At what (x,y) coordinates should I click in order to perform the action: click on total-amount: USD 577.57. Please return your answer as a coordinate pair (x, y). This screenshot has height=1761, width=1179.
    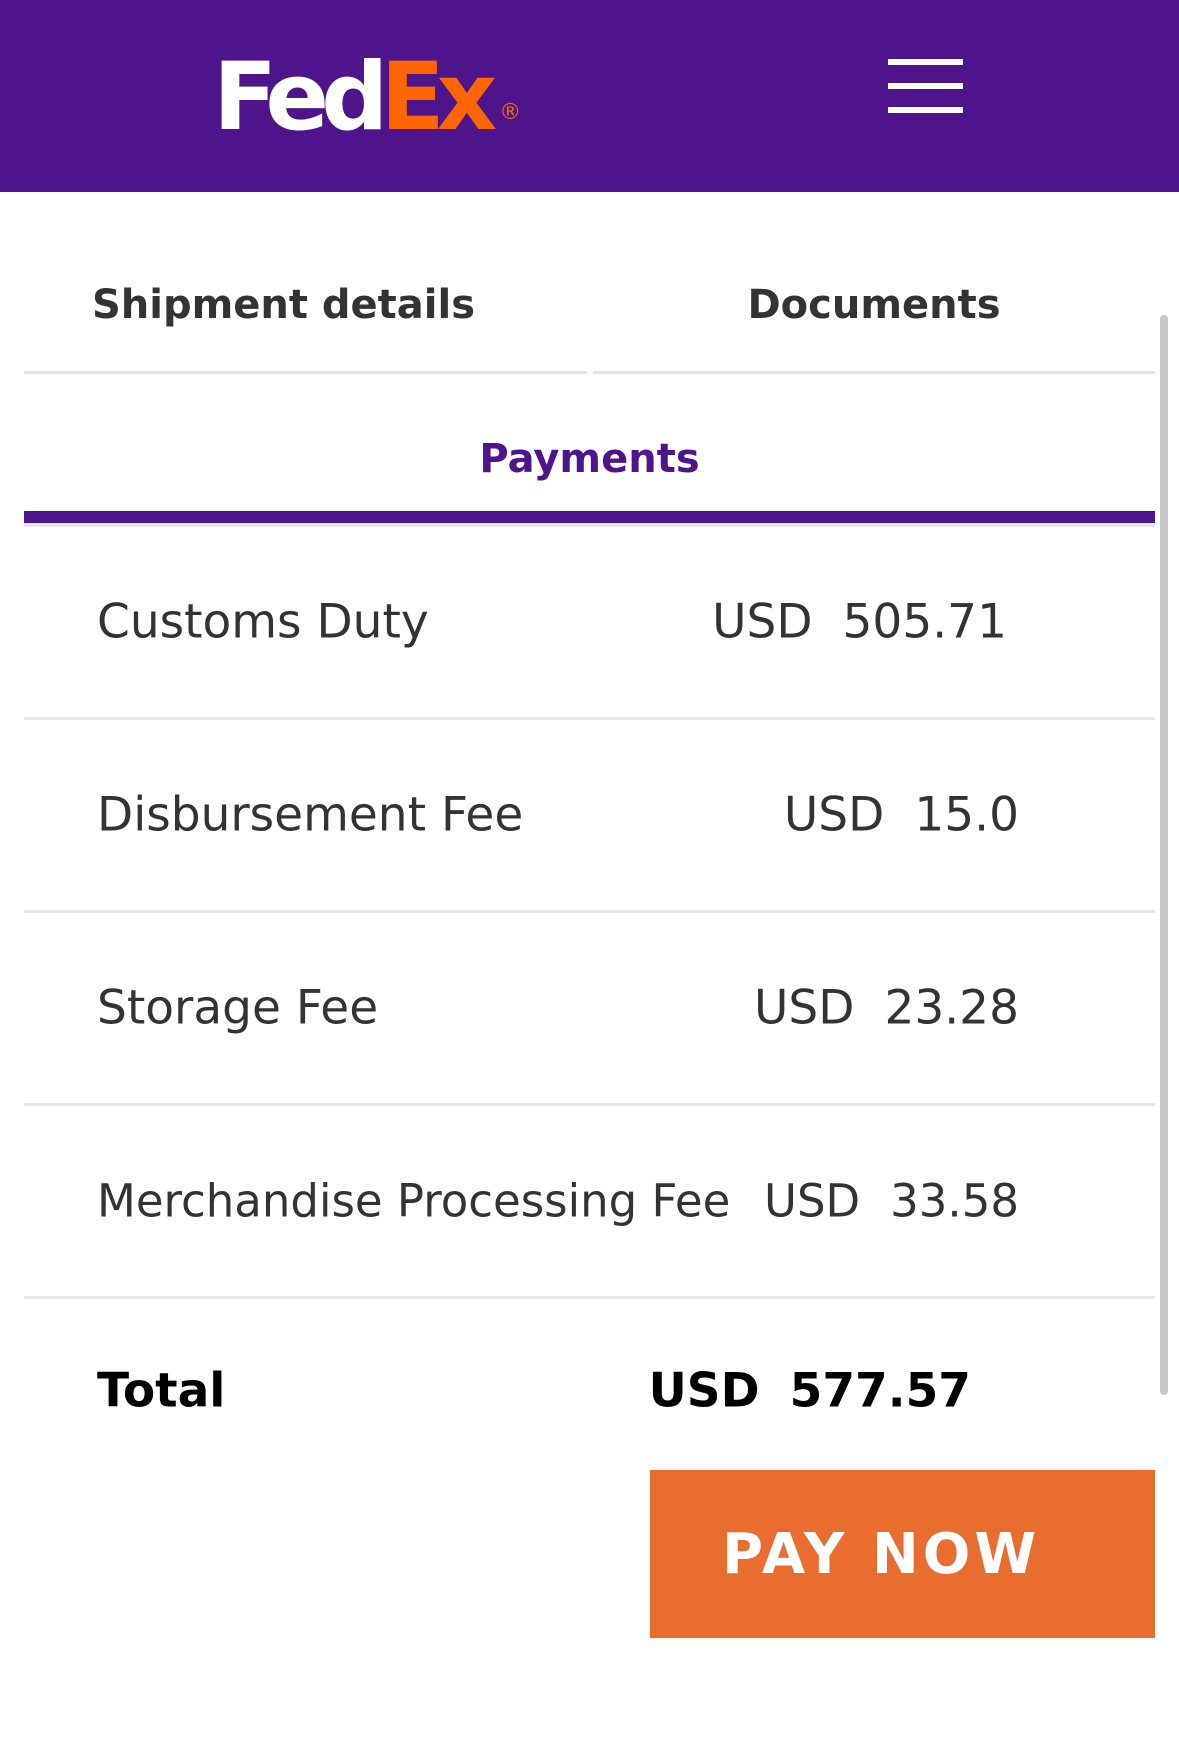
    Looking at the image, I should click on (810, 1391).